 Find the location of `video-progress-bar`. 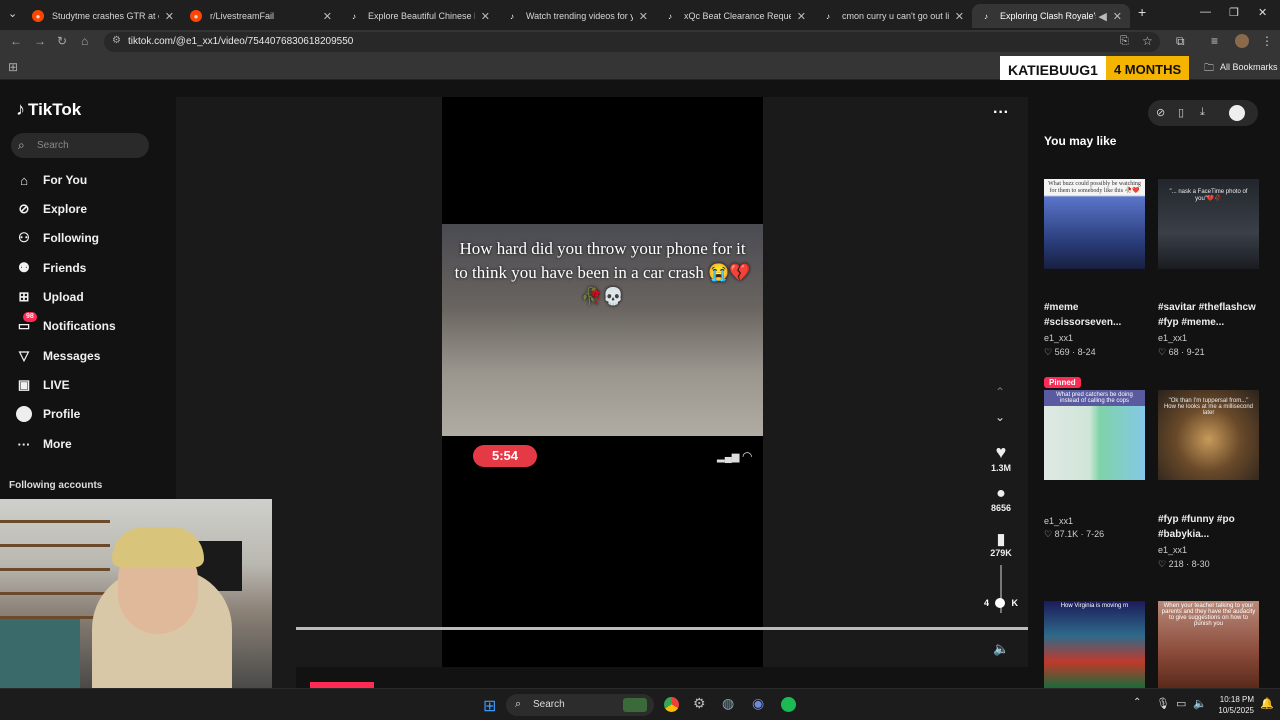

video-progress-bar is located at coordinates (662, 628).